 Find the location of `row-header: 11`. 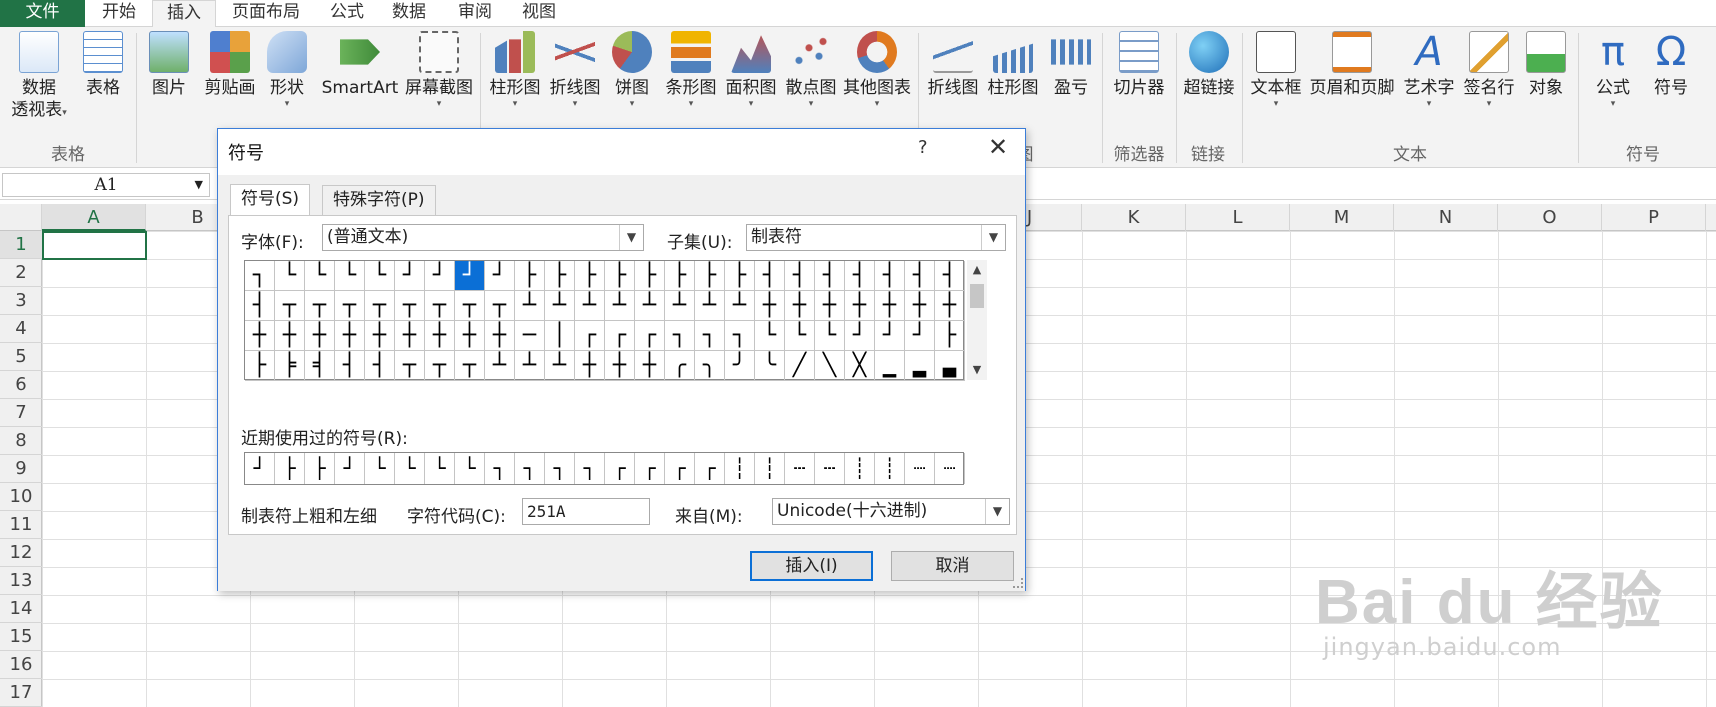

row-header: 11 is located at coordinates (21, 525).